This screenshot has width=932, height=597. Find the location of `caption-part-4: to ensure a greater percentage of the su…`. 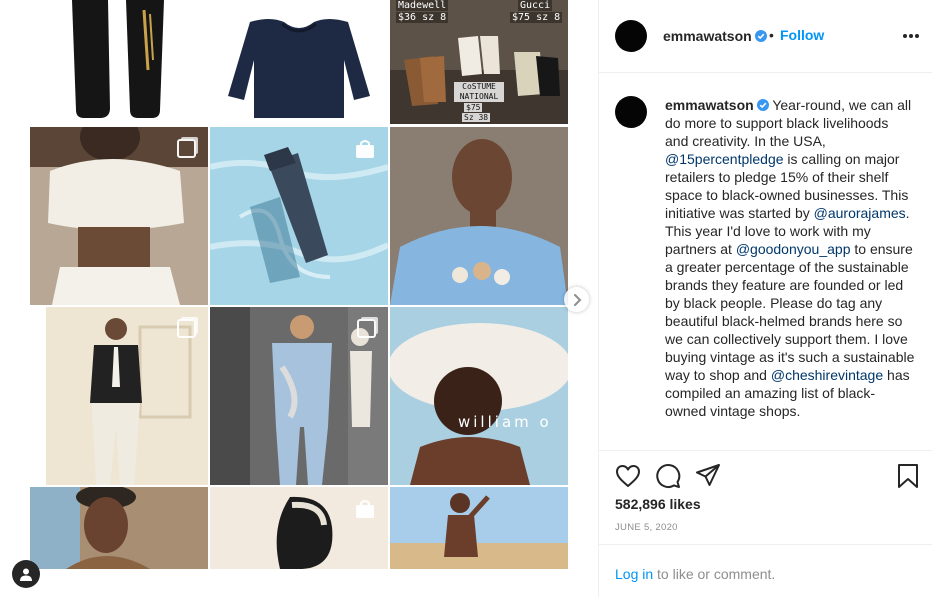

caption-part-4: to ensure a greater percentage of the su… is located at coordinates (790, 312).